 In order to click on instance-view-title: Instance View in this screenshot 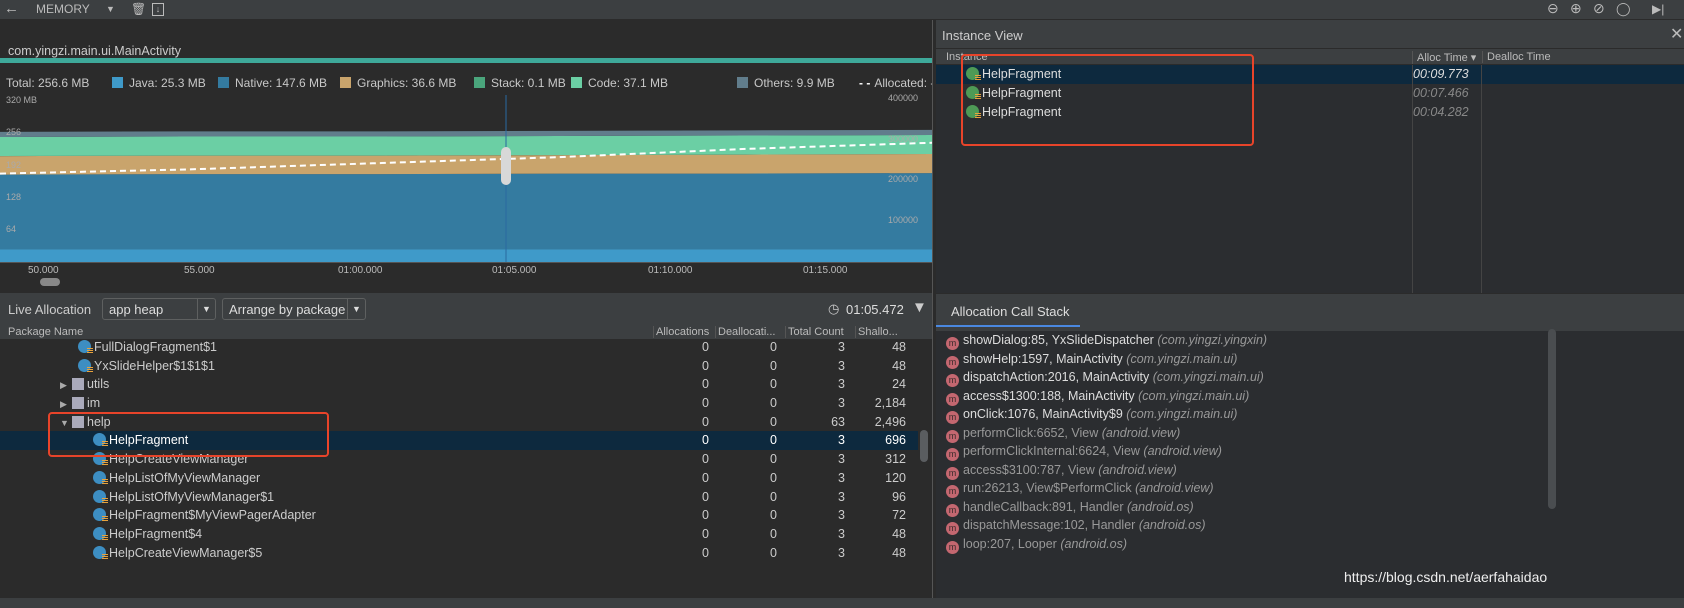, I will do `click(982, 35)`.